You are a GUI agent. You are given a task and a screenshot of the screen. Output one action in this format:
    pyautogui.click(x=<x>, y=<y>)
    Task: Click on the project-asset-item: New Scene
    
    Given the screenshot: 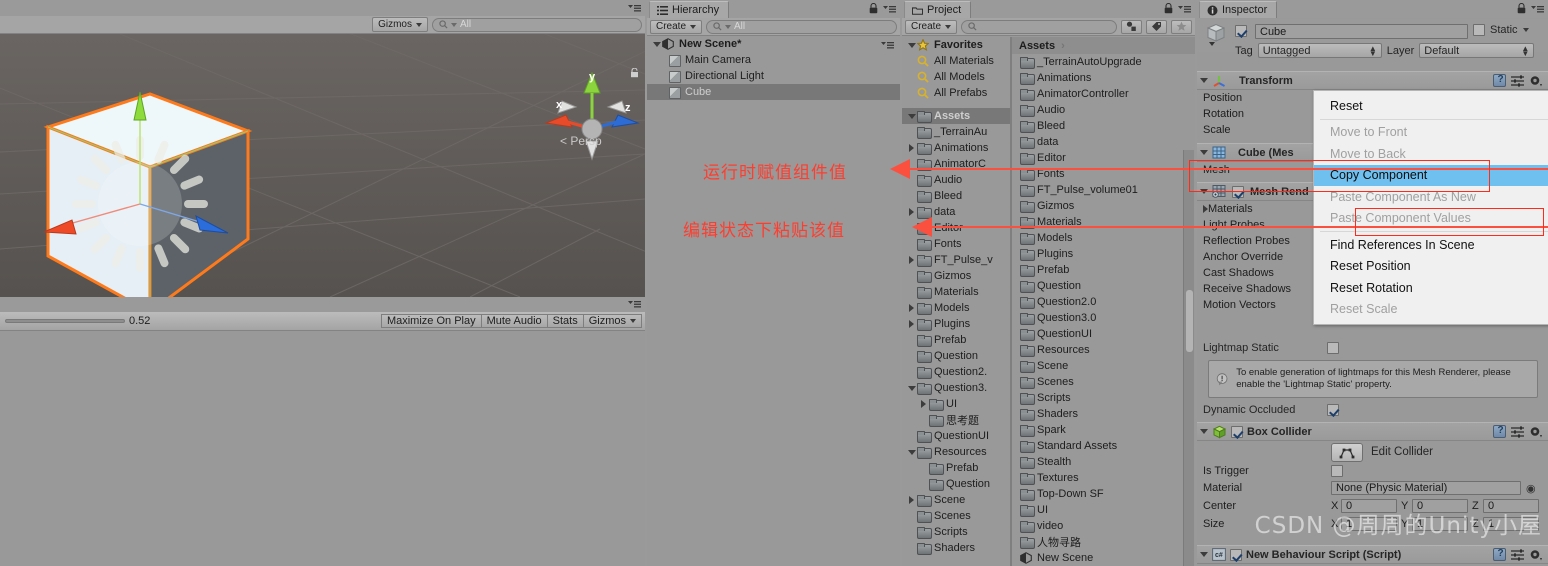 What is the action you would take?
    pyautogui.click(x=1103, y=558)
    